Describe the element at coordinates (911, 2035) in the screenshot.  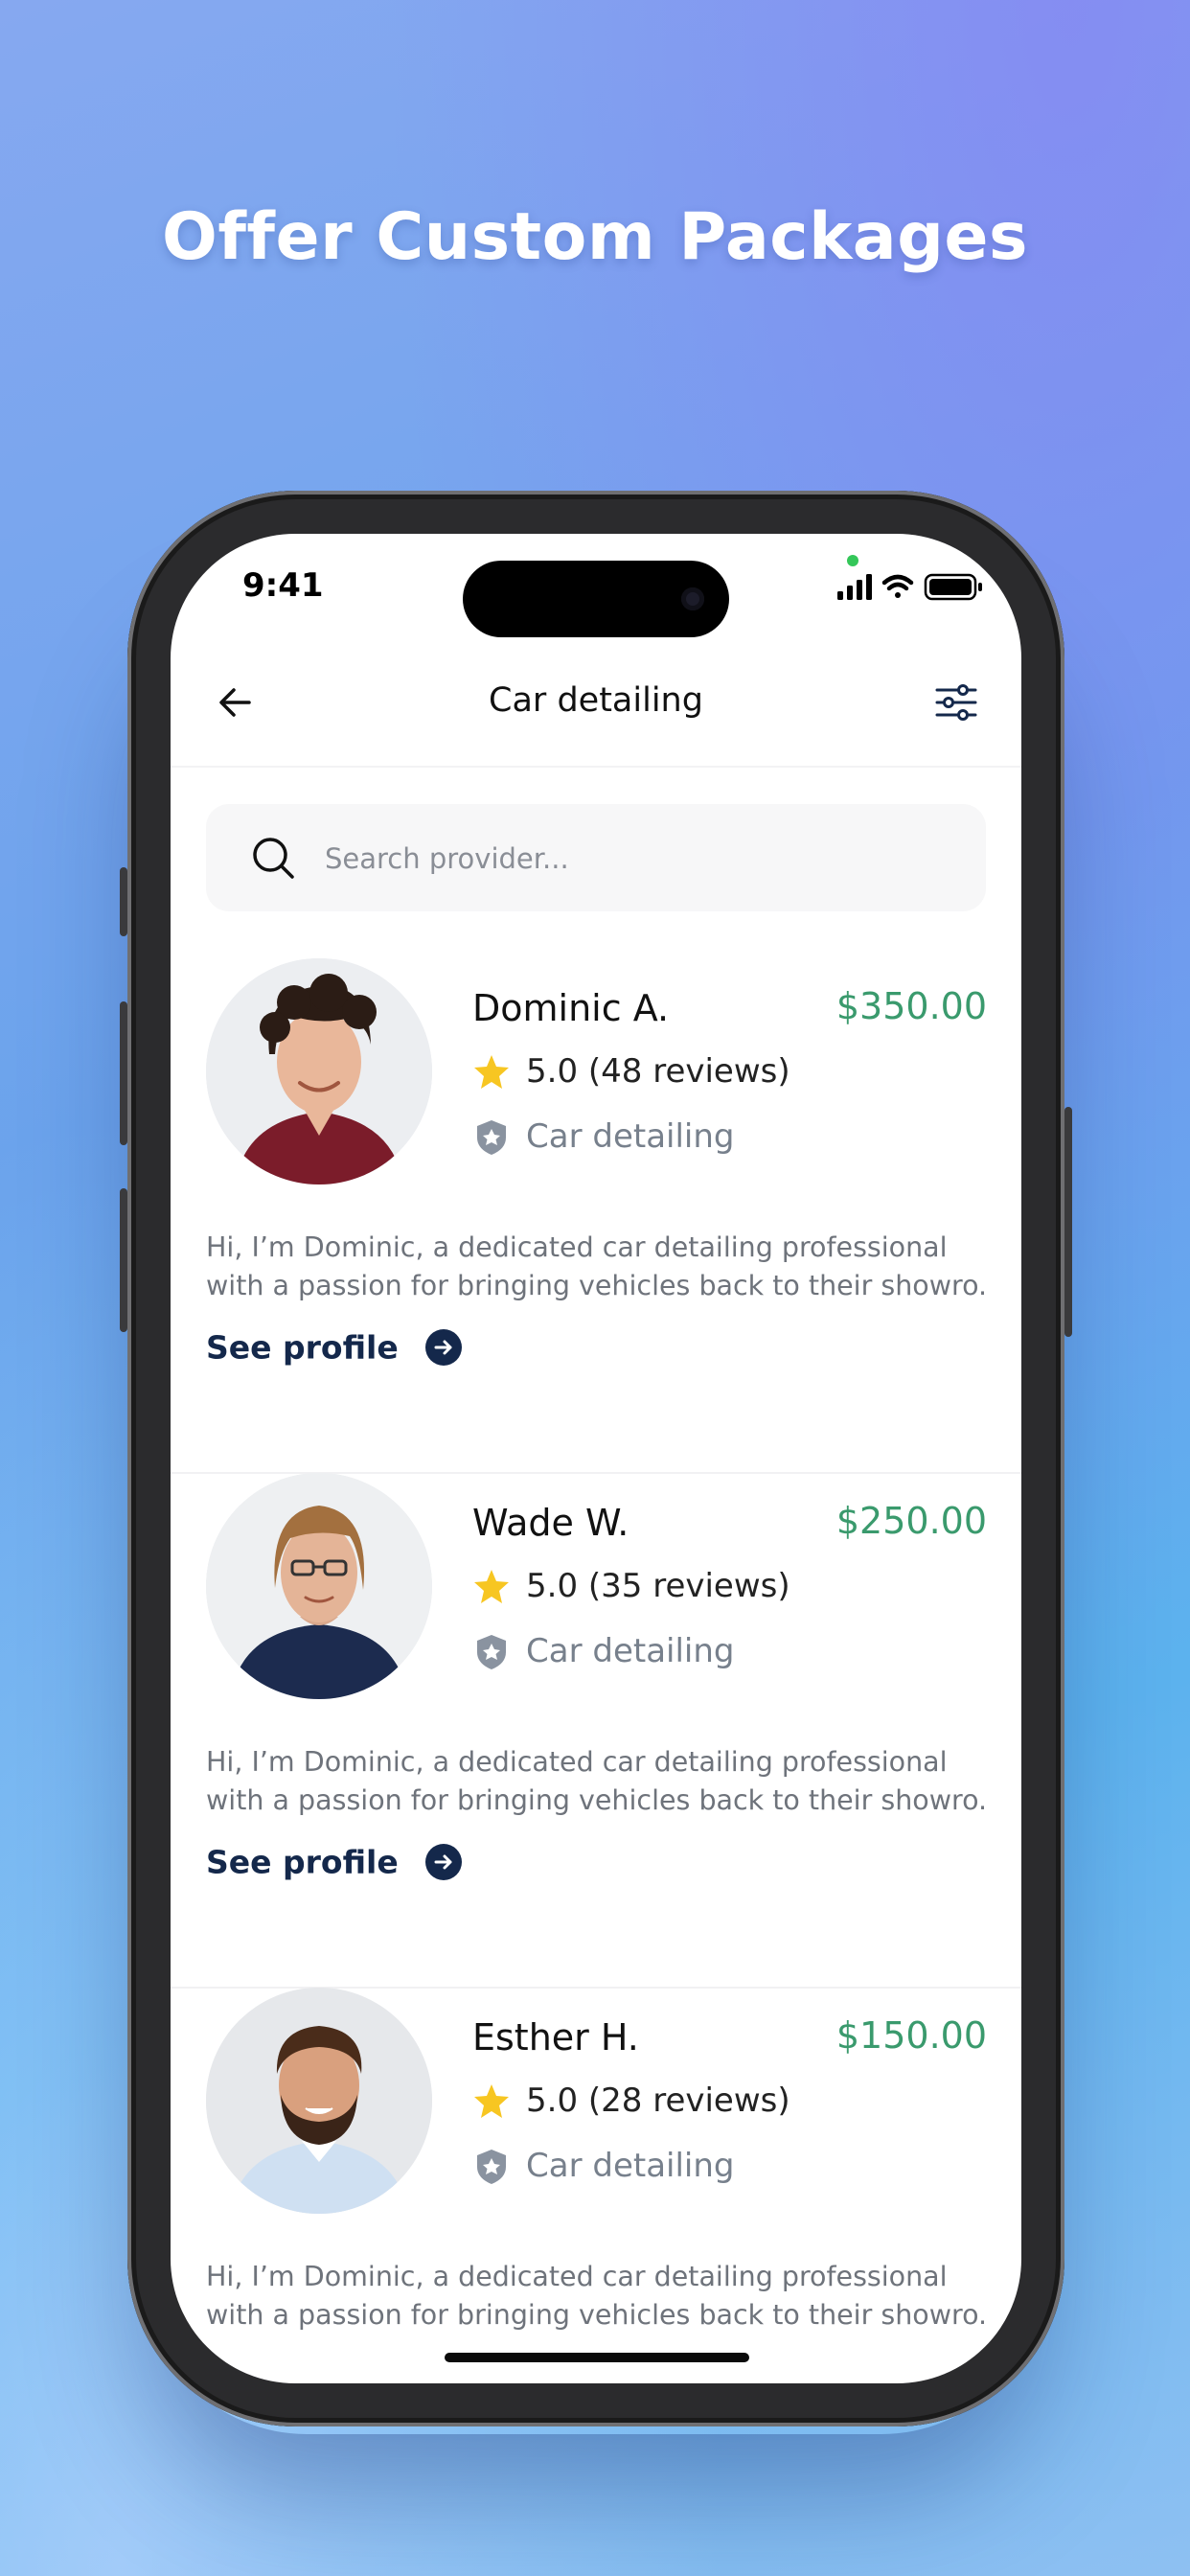
I see `provider-price: $150.00` at that location.